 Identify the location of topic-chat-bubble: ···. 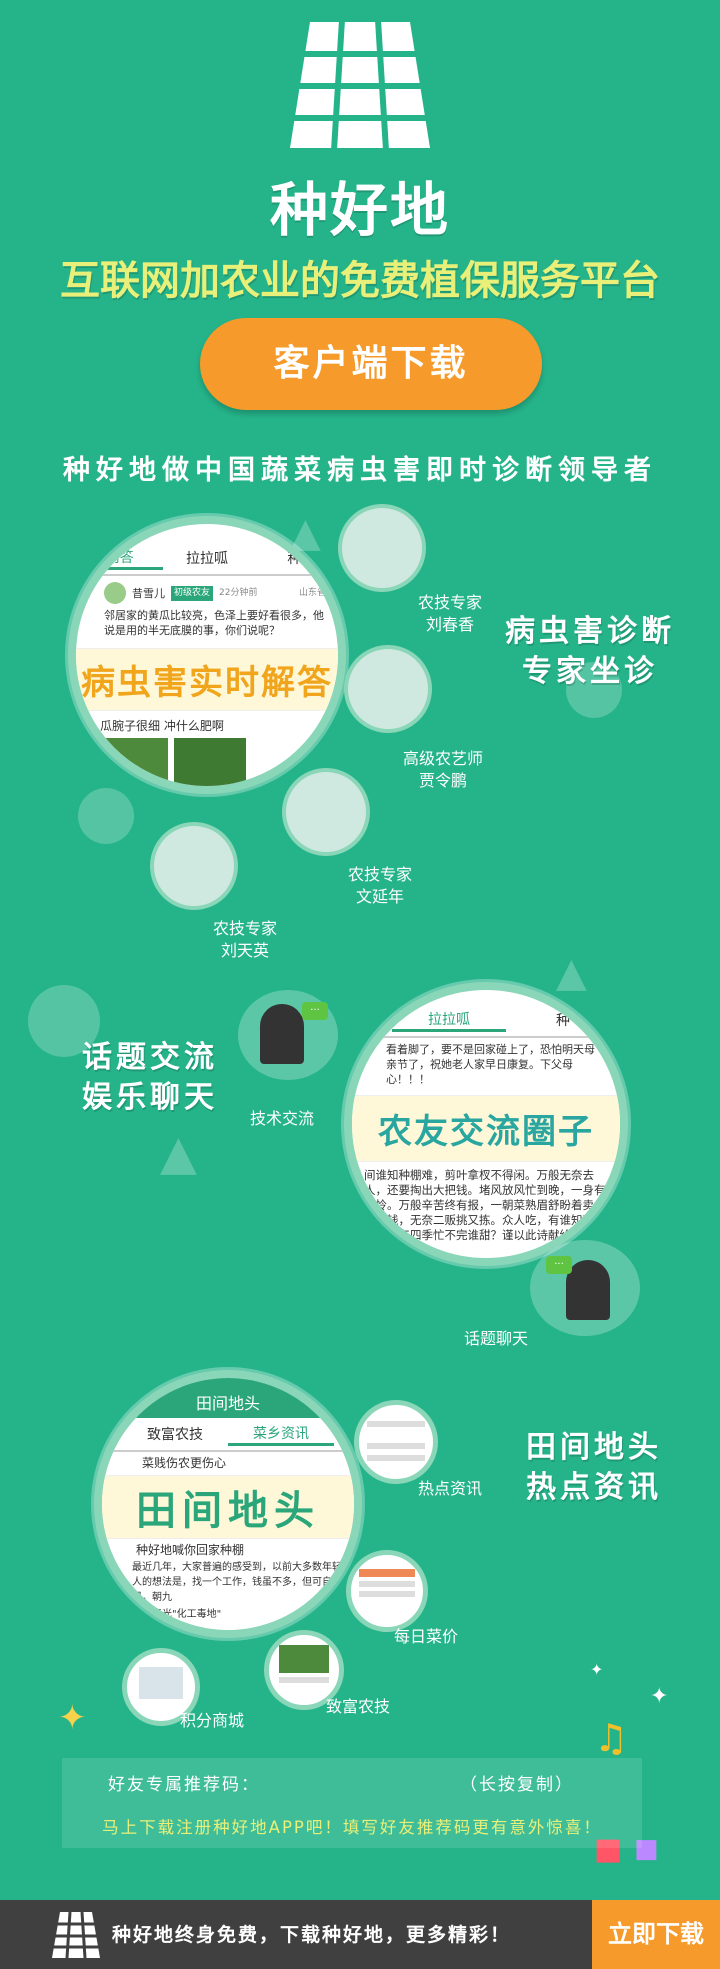
(585, 1288).